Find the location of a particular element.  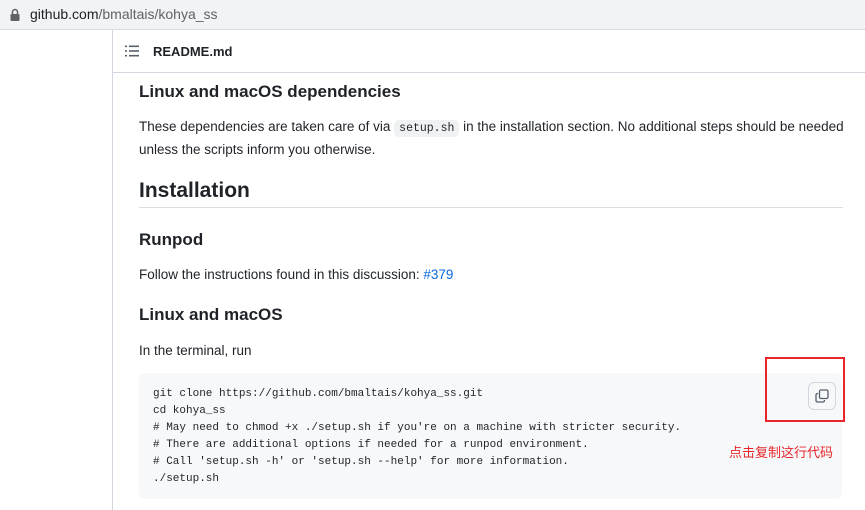

url-text: github.com/bmaltais/kohya_ss is located at coordinates (124, 14).